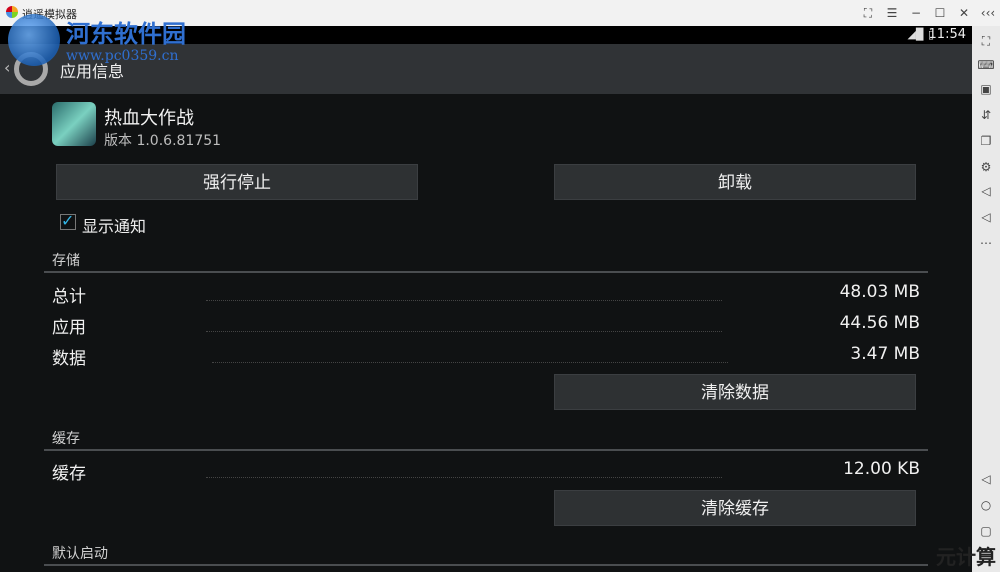 The image size is (1000, 572). Describe the element at coordinates (966, 557) in the screenshot. I see `corner-watermark: 元计算` at that location.